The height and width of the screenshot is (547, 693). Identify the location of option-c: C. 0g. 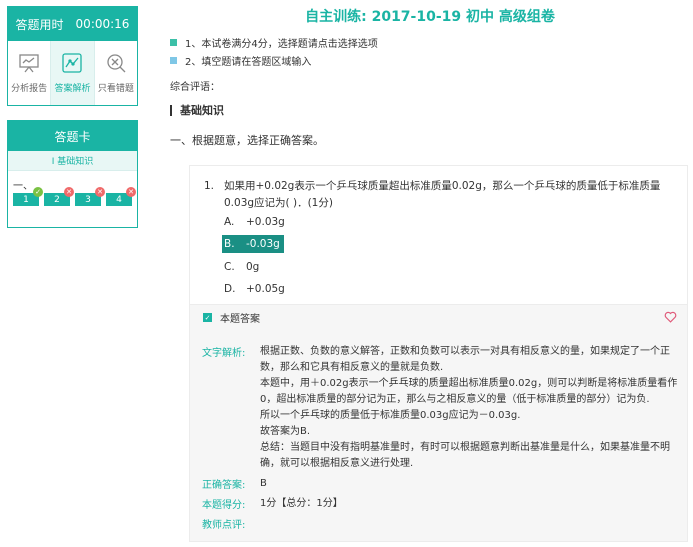
(242, 267).